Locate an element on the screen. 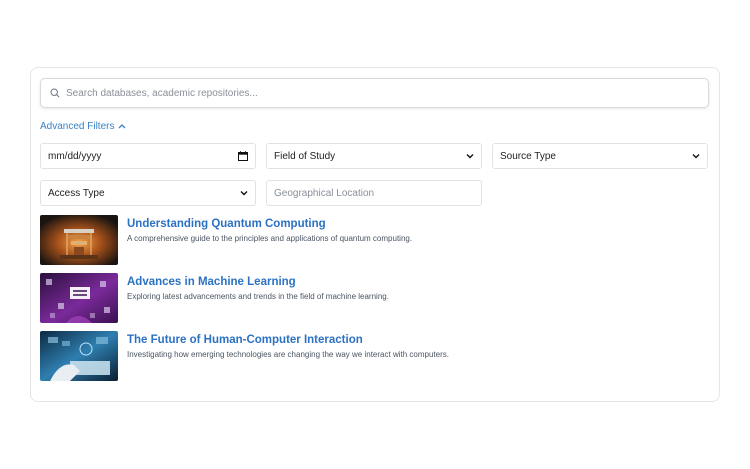  result-thumbnail-hci is located at coordinates (79, 356).